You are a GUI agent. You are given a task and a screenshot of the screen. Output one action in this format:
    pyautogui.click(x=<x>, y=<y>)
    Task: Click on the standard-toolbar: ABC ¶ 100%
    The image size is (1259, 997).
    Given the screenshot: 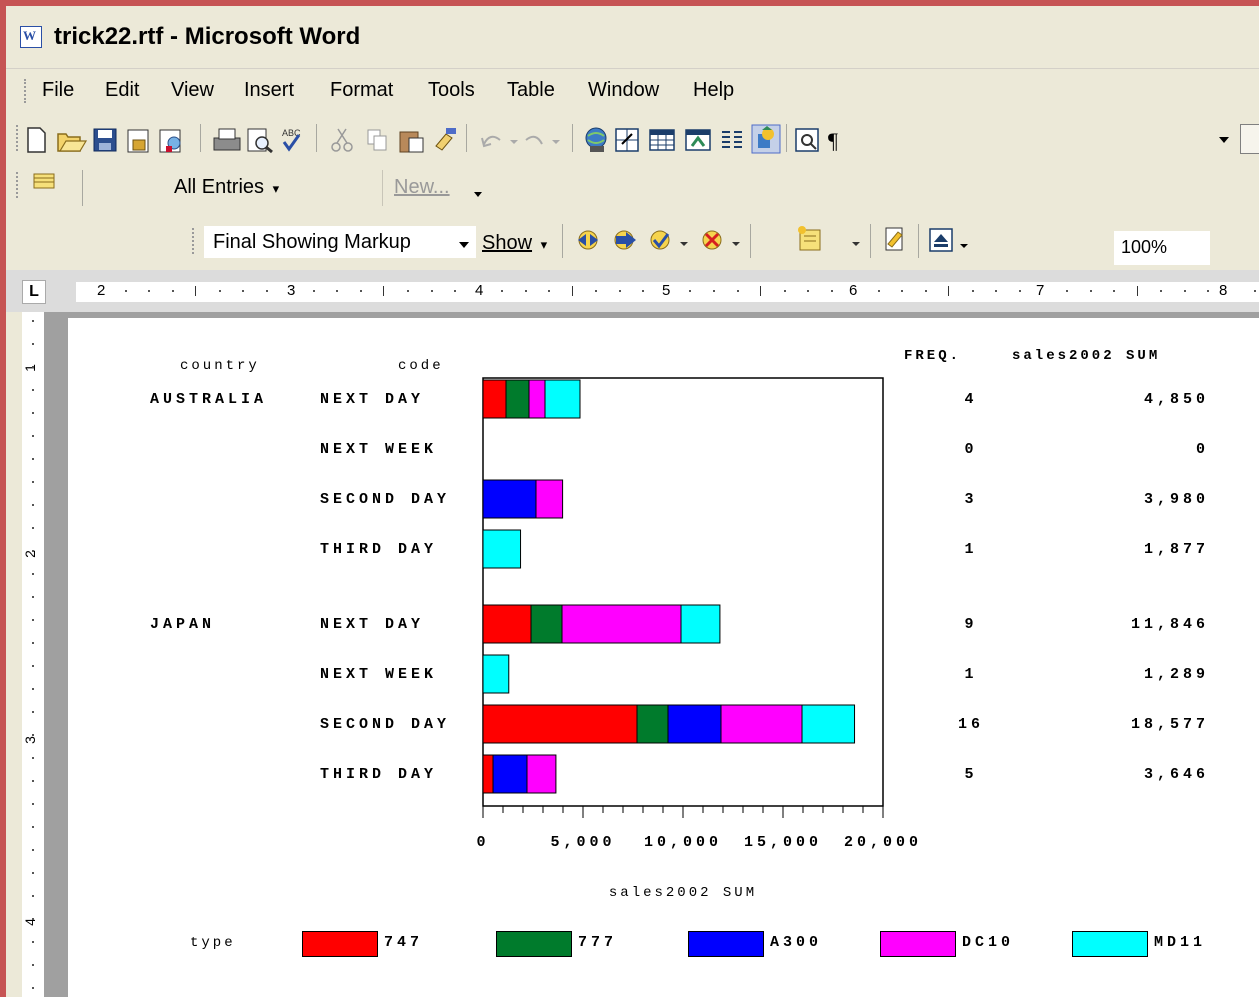 What is the action you would take?
    pyautogui.click(x=632, y=190)
    